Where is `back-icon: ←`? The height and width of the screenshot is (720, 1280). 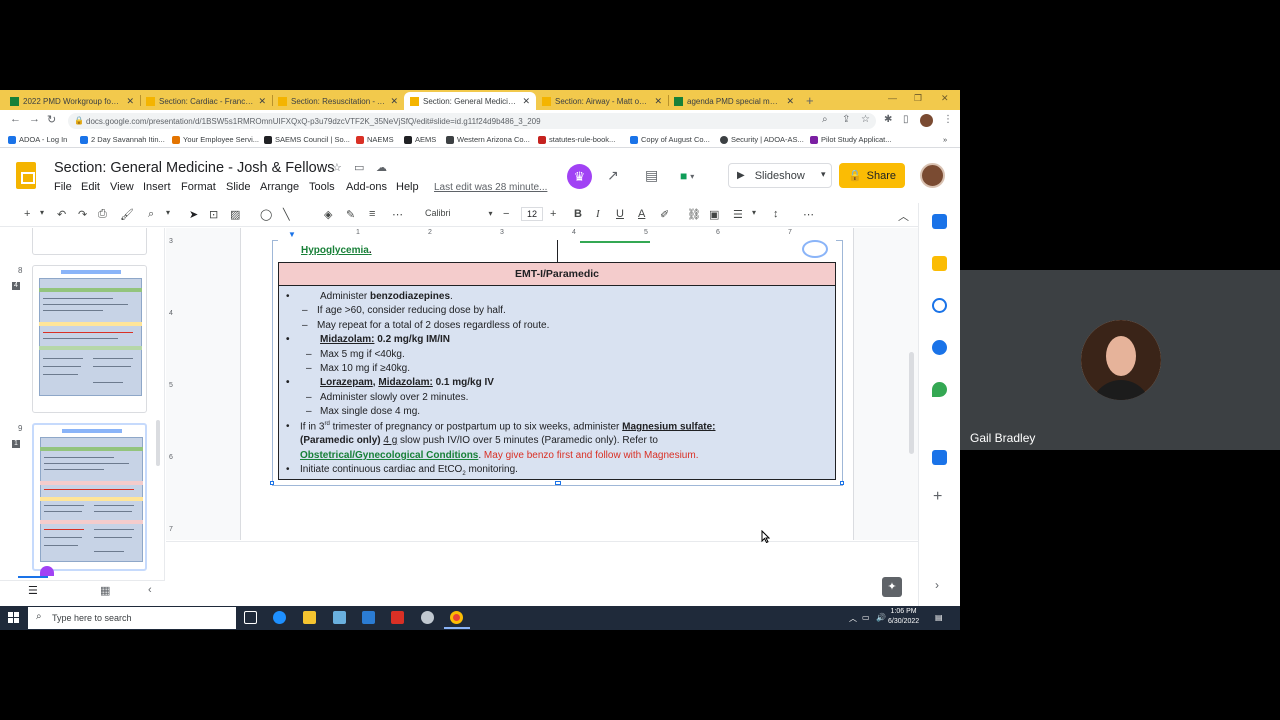
back-icon: ← is located at coordinates (15, 119).